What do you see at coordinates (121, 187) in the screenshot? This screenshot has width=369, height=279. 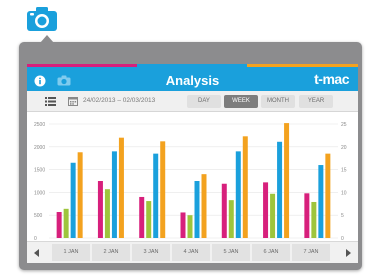 I see `bar-2-jan-s4` at bounding box center [121, 187].